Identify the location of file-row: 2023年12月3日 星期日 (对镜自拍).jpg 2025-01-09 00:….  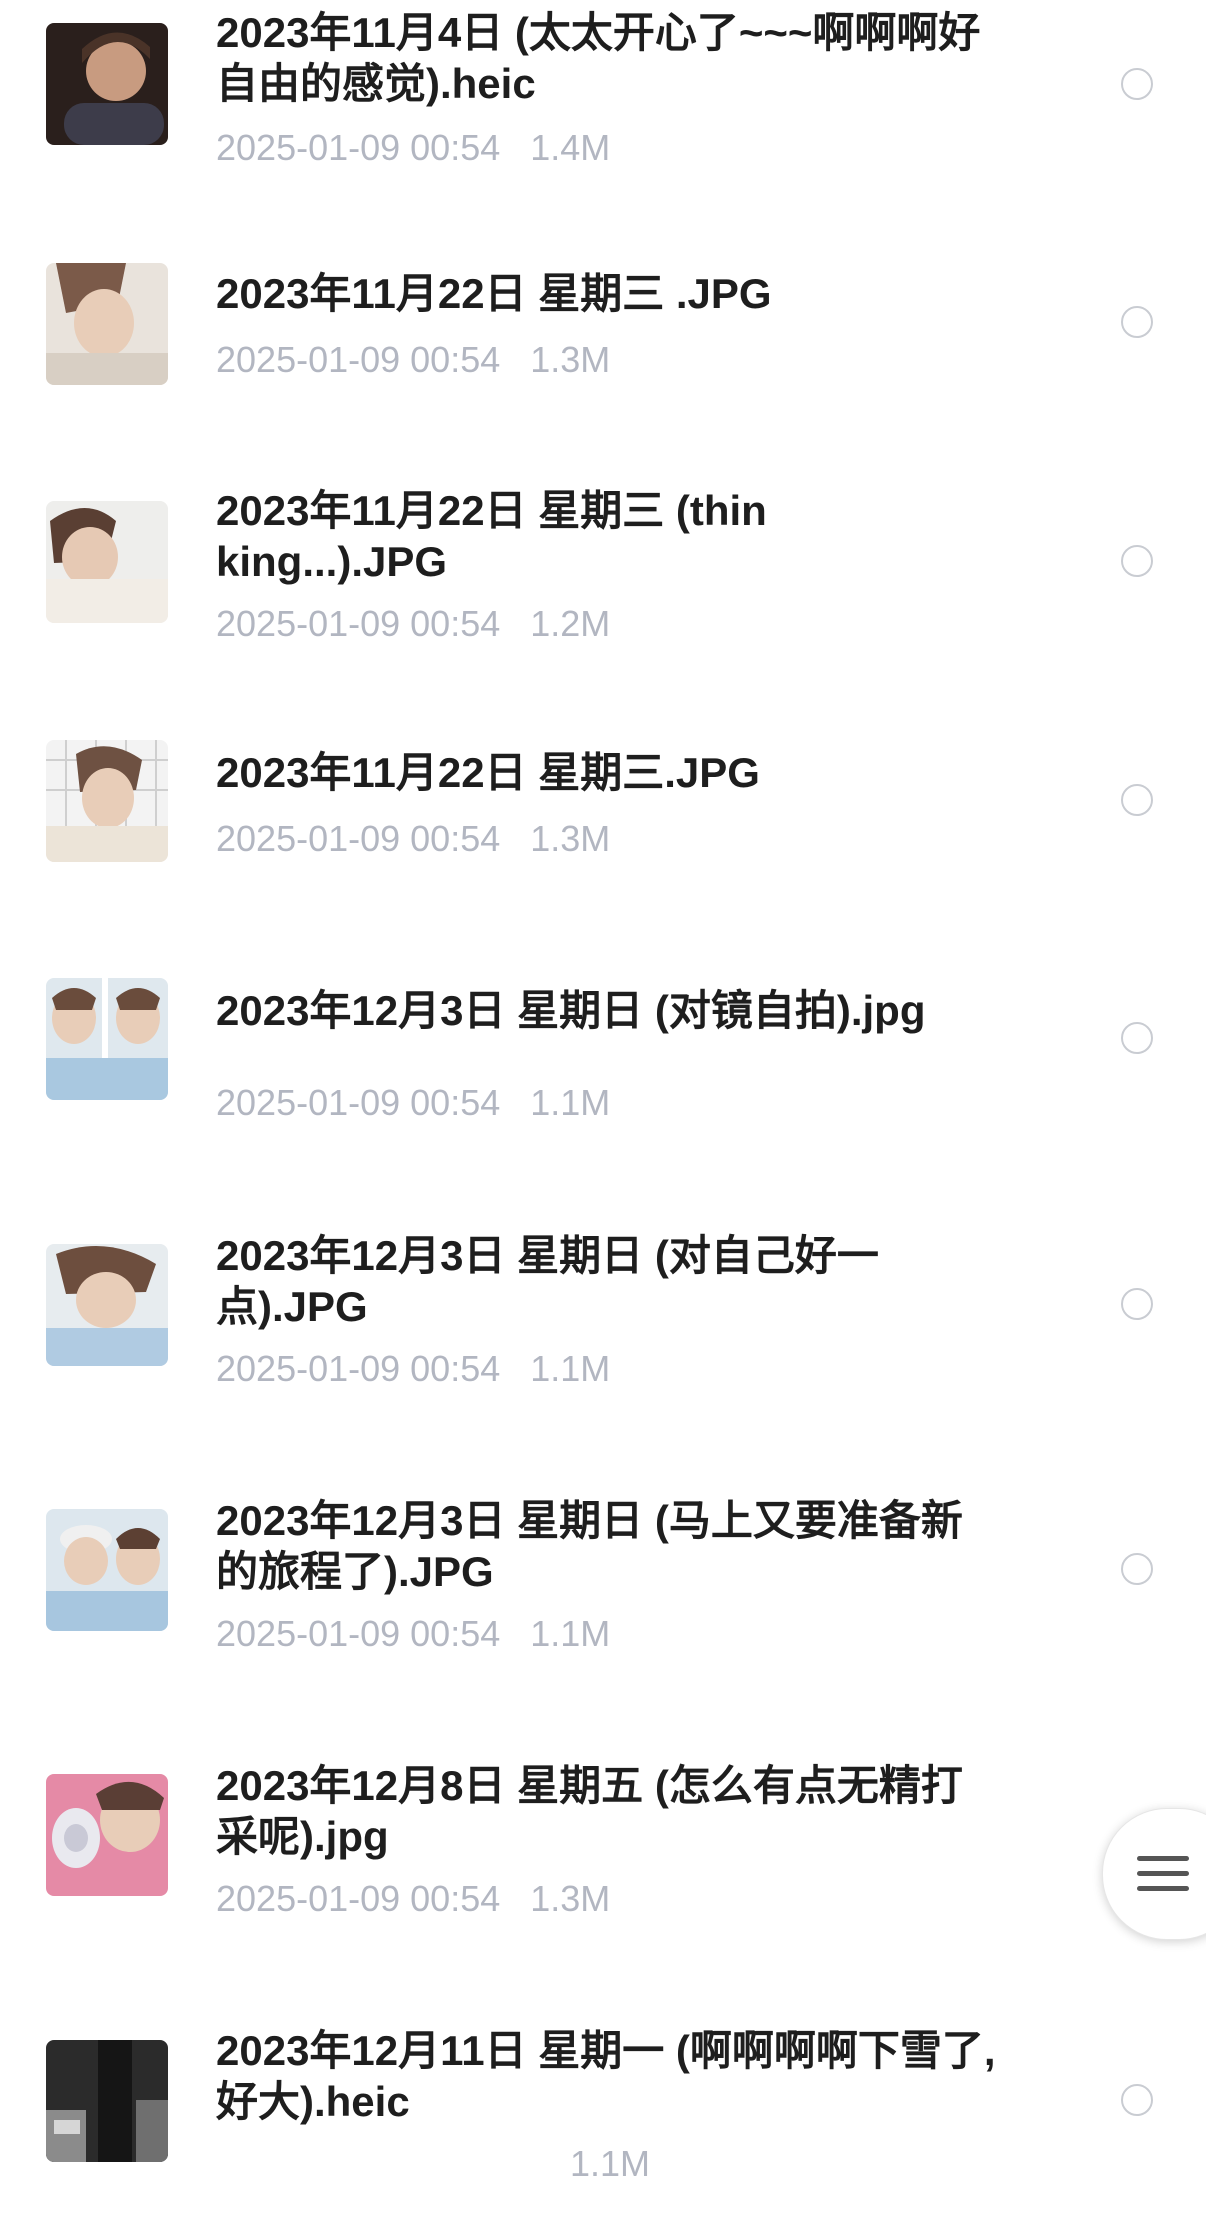
(603, 1033).